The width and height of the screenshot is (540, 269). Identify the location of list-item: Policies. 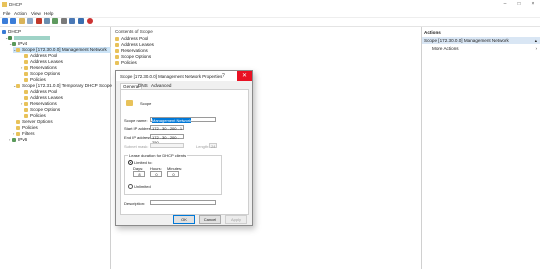
(126, 63).